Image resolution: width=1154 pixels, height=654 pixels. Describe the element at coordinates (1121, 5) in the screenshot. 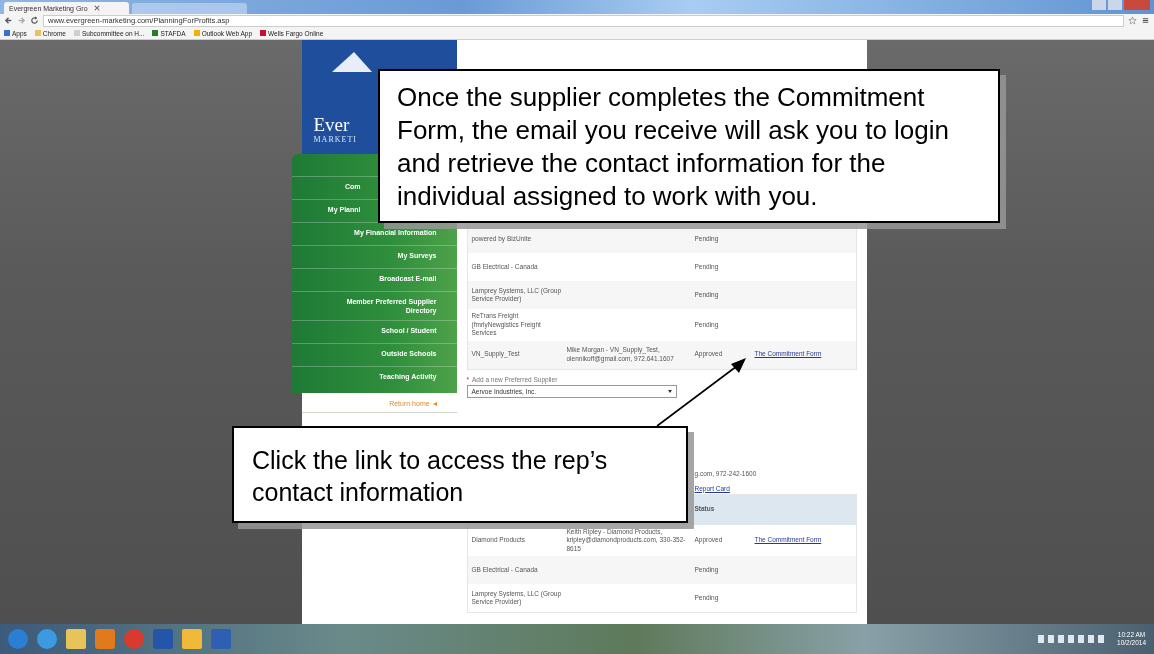

I see `window-controls-icon` at that location.